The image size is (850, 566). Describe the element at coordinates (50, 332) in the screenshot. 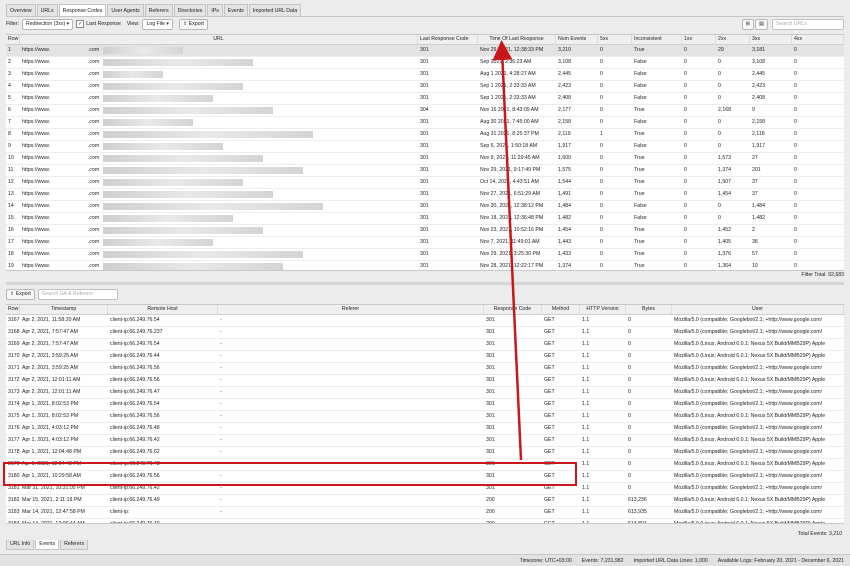

I see `table-cell: Apr 2, 2021, 7:57:47 AM` at that location.